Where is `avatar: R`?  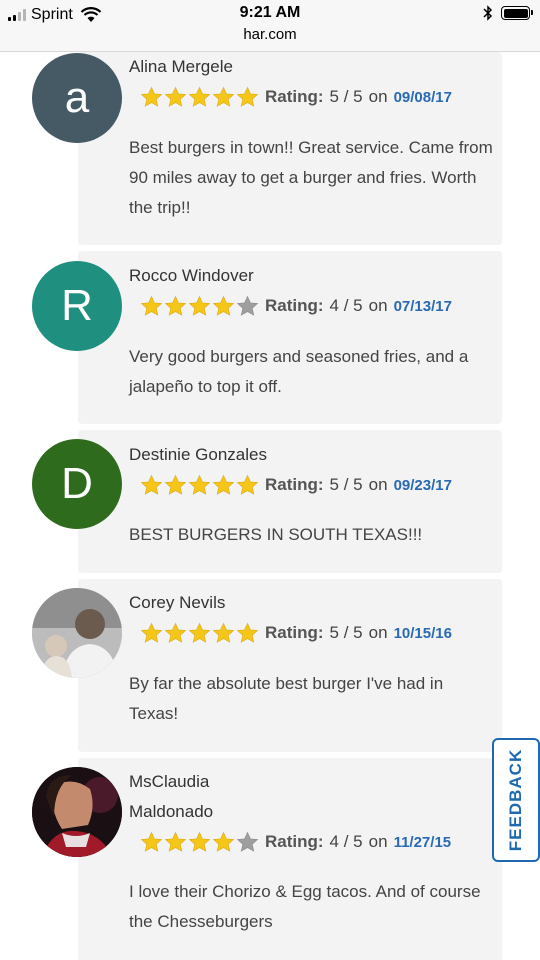
avatar: R is located at coordinates (77, 306).